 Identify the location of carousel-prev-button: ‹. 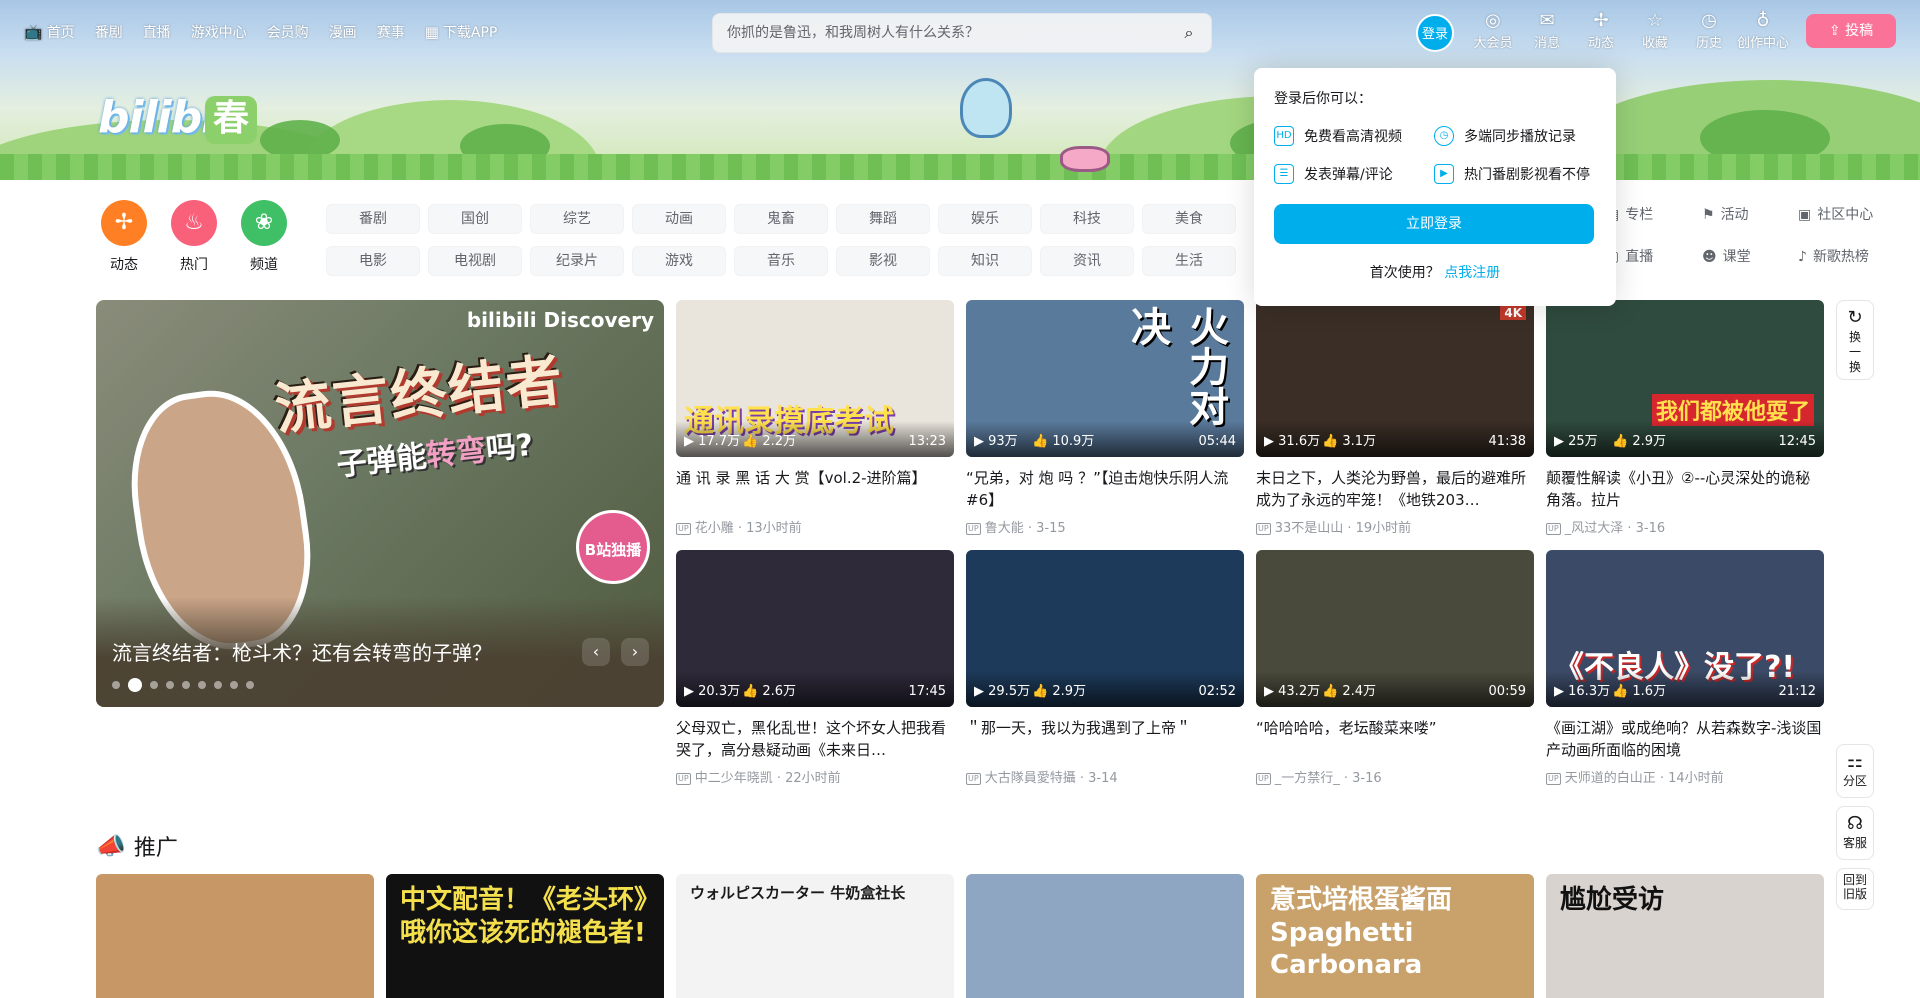
(596, 652).